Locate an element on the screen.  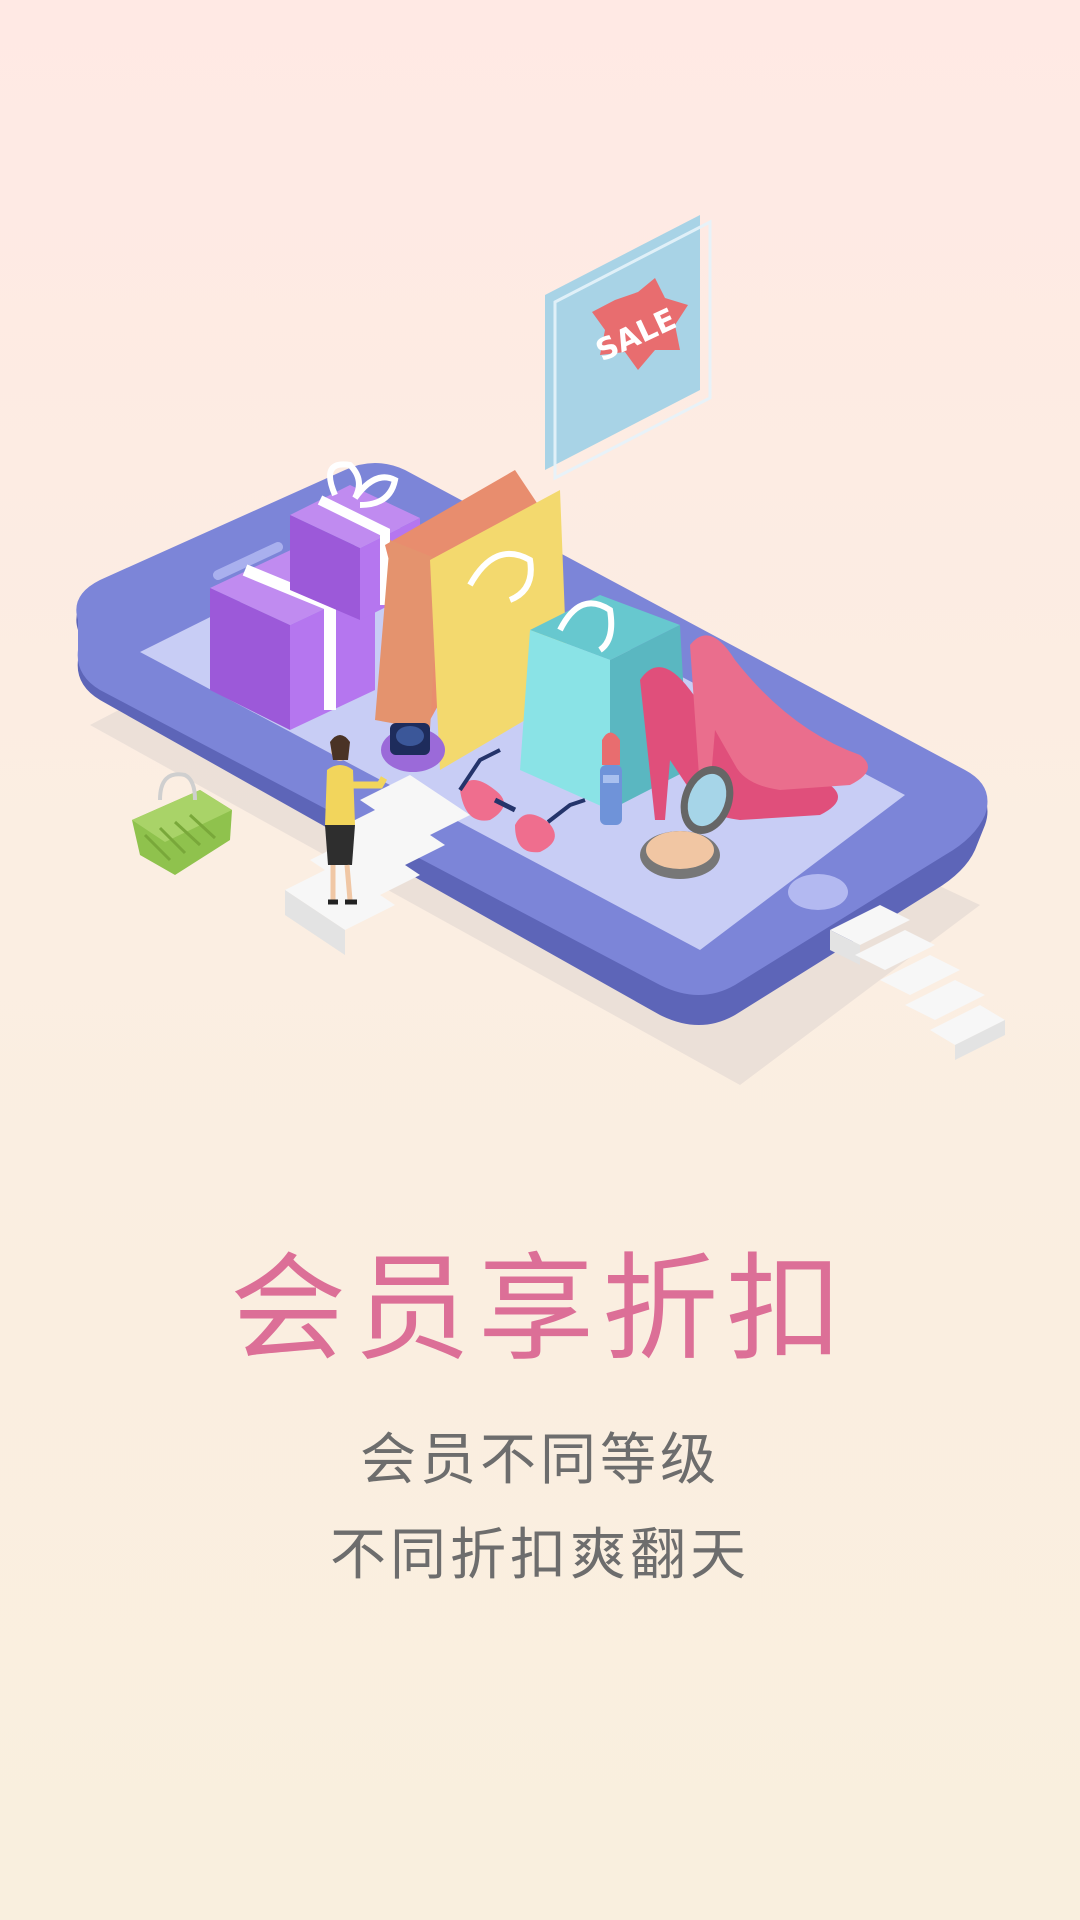
subtitle-line-1: 会员不同等级 is located at coordinates (540, 1460).